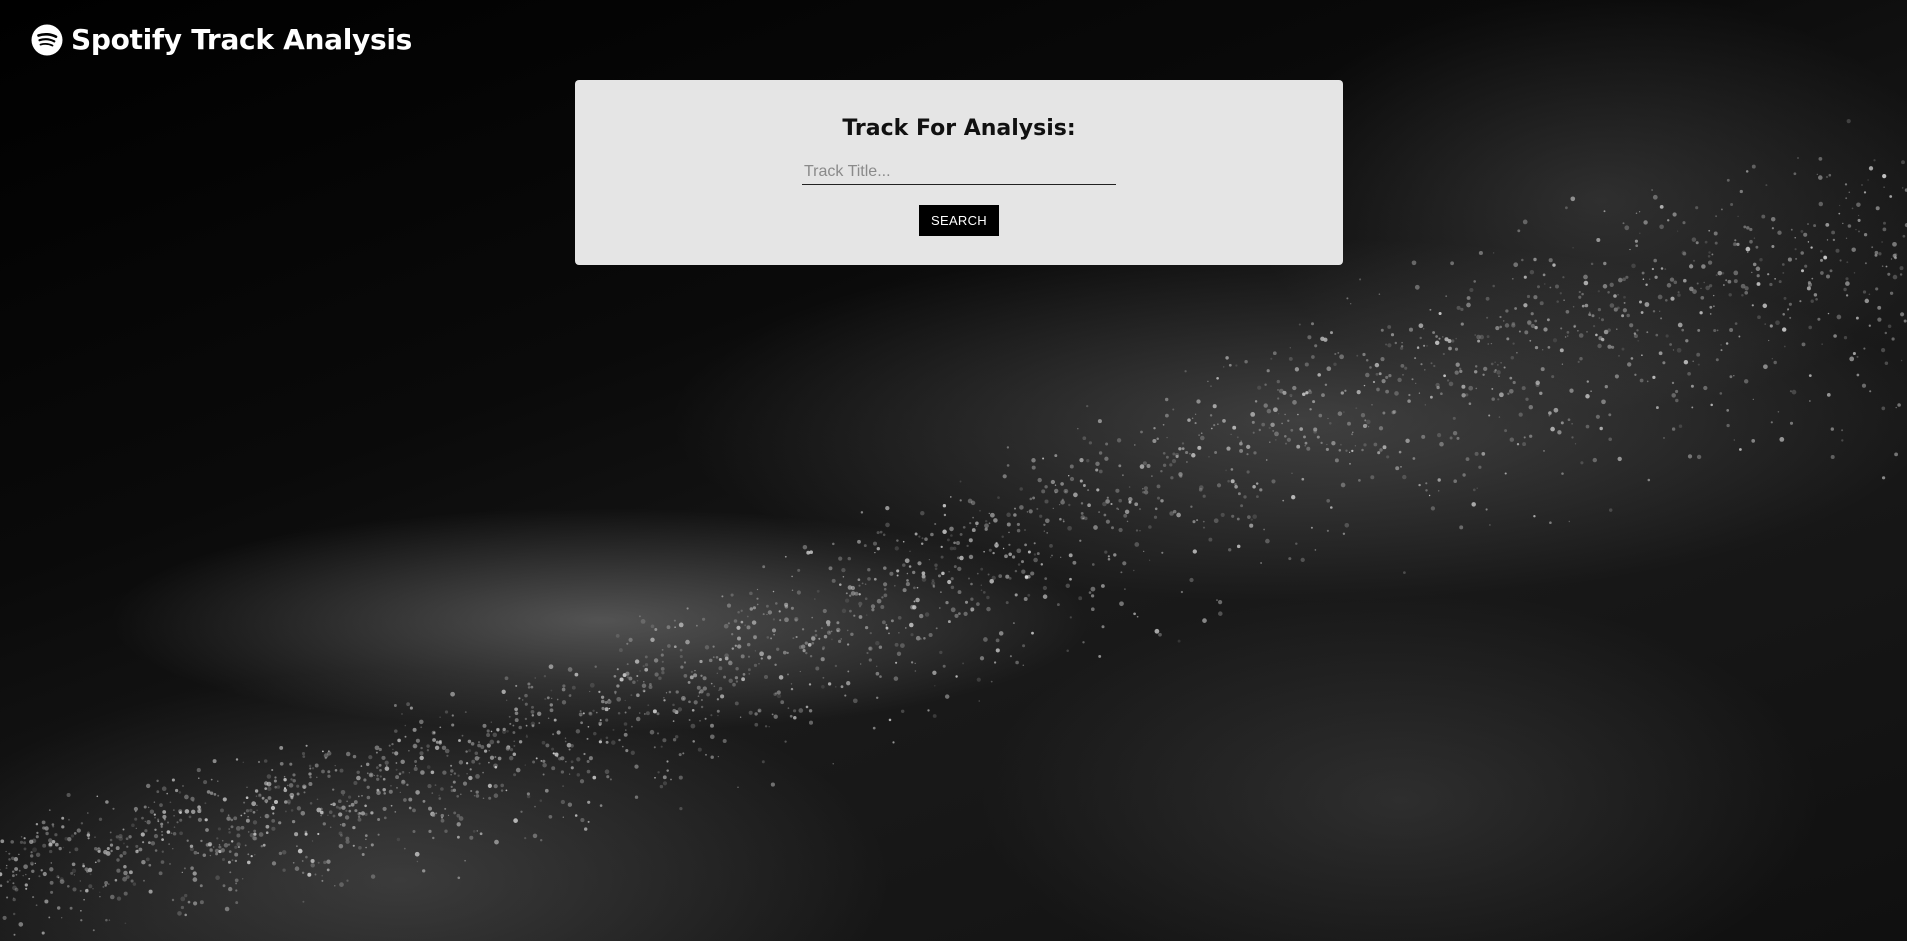  What do you see at coordinates (959, 128) in the screenshot?
I see `search-heading: Track For Analysis:` at bounding box center [959, 128].